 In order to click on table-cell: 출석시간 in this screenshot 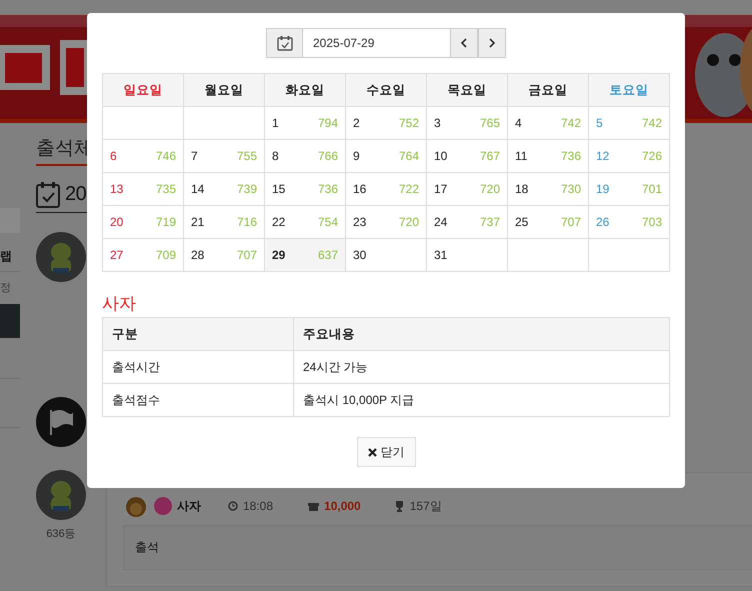, I will do `click(198, 367)`.